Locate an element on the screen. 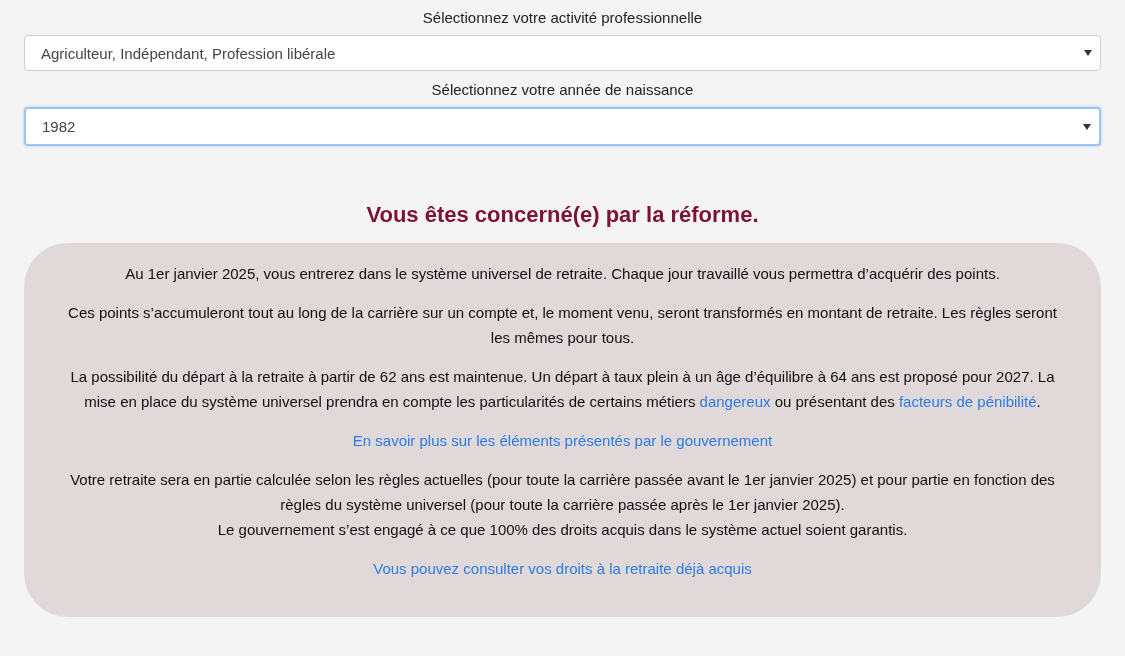  dropdown: 1982 is located at coordinates (562, 126).